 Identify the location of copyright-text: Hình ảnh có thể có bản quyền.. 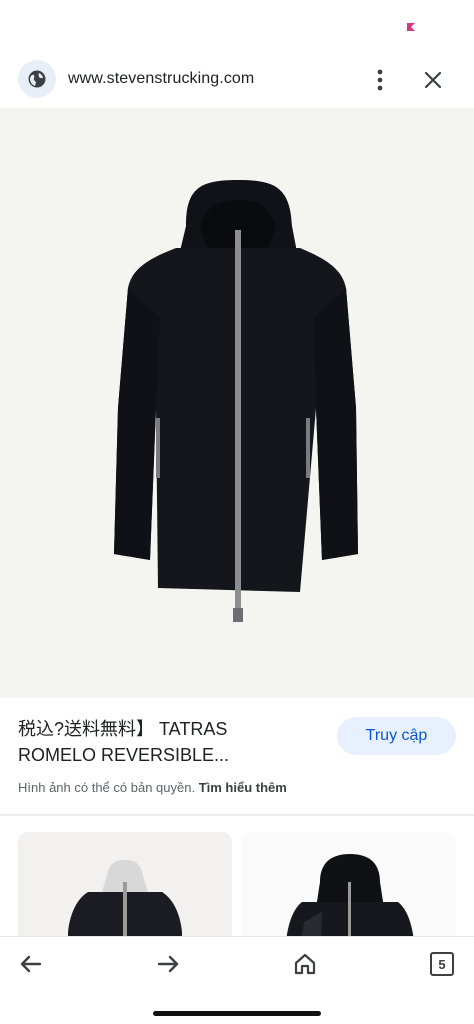
(107, 787).